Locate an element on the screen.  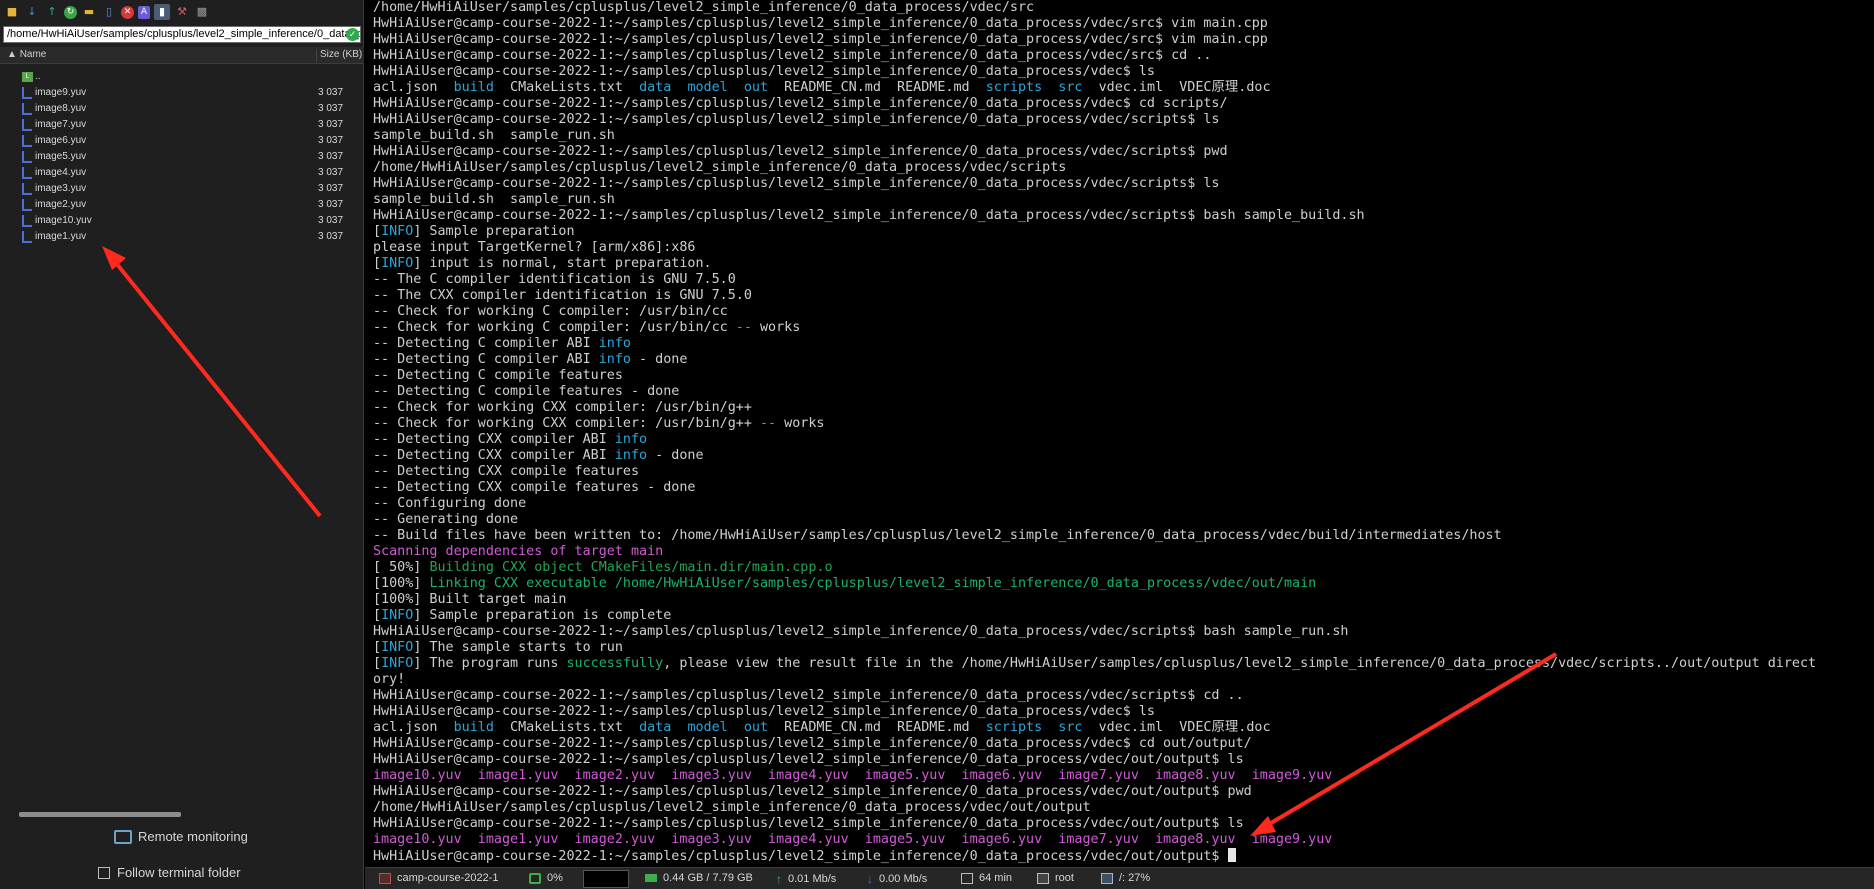
download-icon: ↓ is located at coordinates (32, 12).